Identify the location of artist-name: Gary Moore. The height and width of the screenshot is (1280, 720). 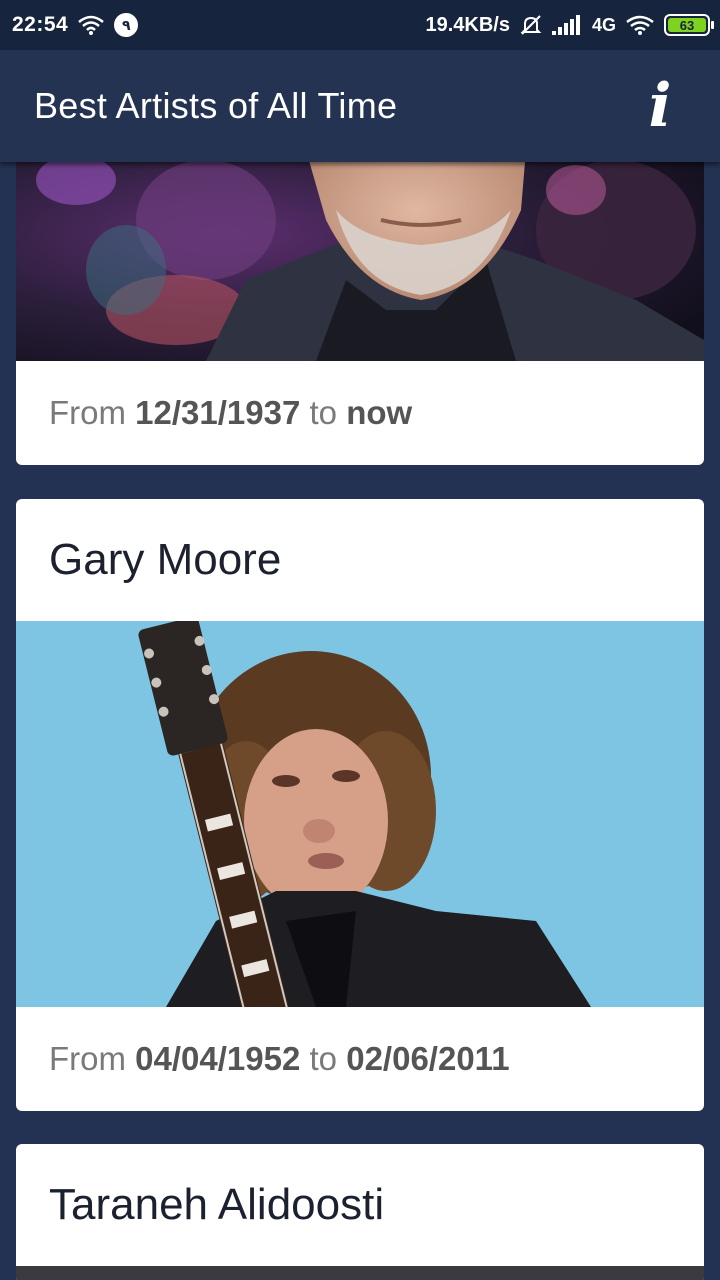
(165, 559).